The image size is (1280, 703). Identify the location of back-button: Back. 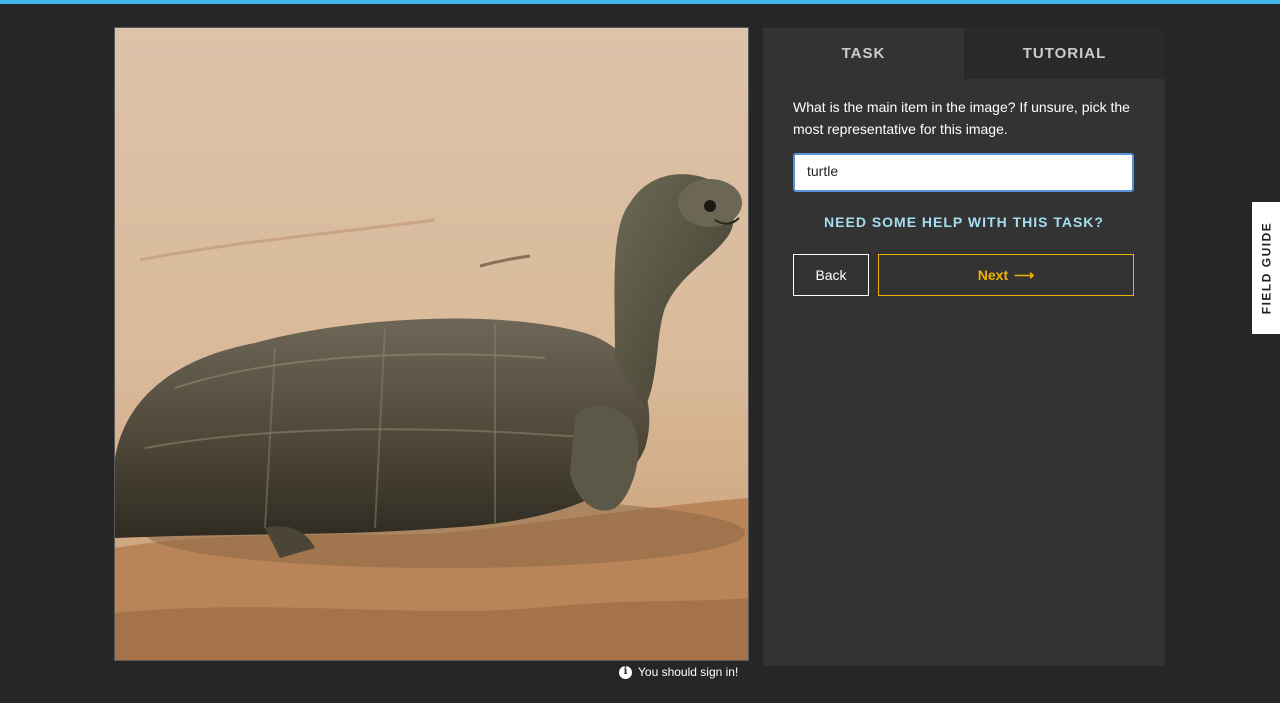
(831, 275).